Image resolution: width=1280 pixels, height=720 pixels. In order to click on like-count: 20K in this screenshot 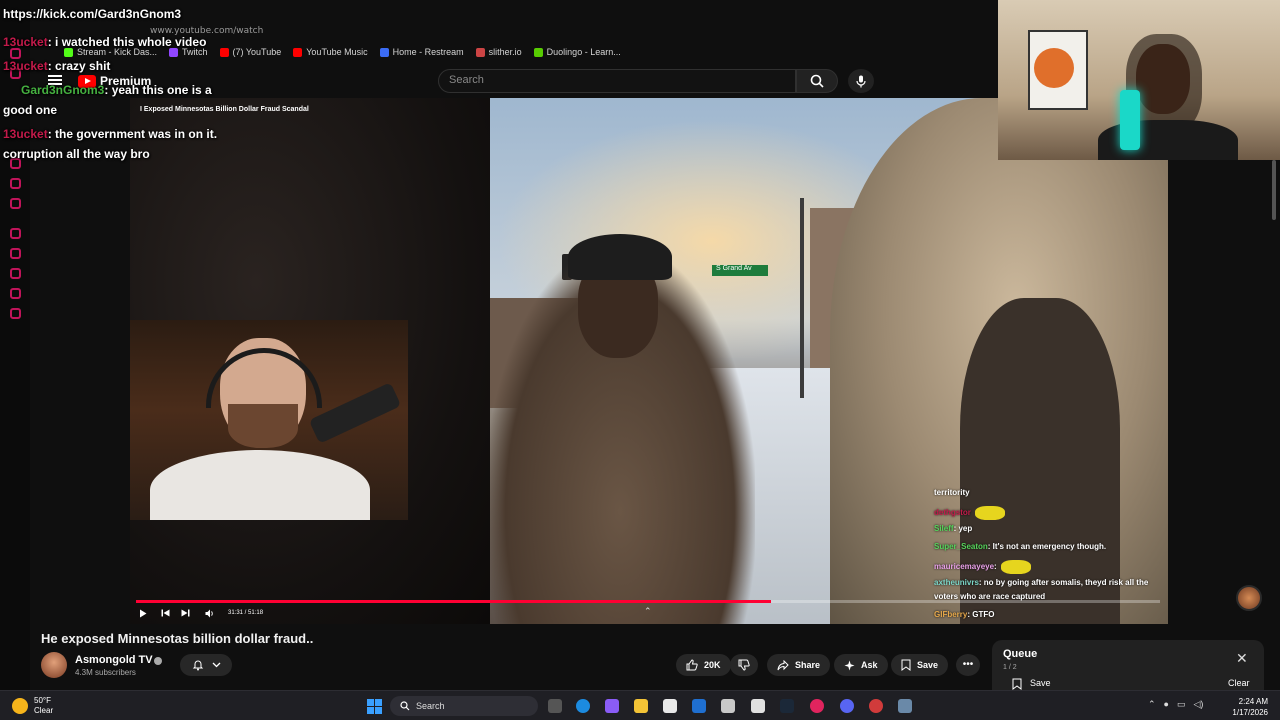, I will do `click(712, 665)`.